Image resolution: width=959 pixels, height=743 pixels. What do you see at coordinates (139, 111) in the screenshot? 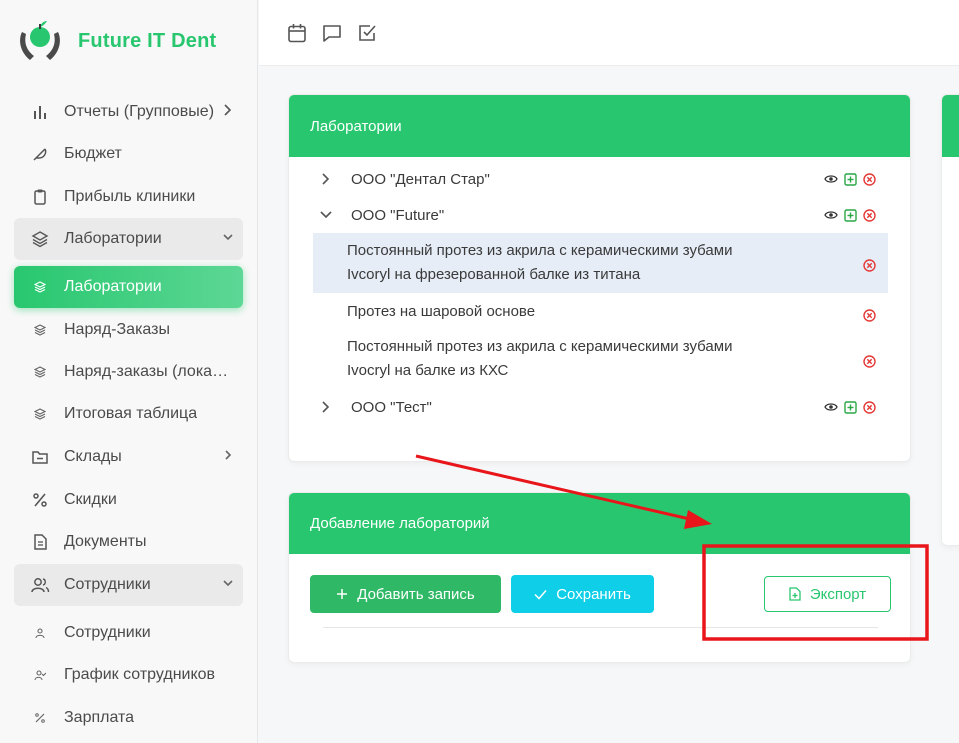
I see `sidebar-item-label: Отчеты (Групповые)` at bounding box center [139, 111].